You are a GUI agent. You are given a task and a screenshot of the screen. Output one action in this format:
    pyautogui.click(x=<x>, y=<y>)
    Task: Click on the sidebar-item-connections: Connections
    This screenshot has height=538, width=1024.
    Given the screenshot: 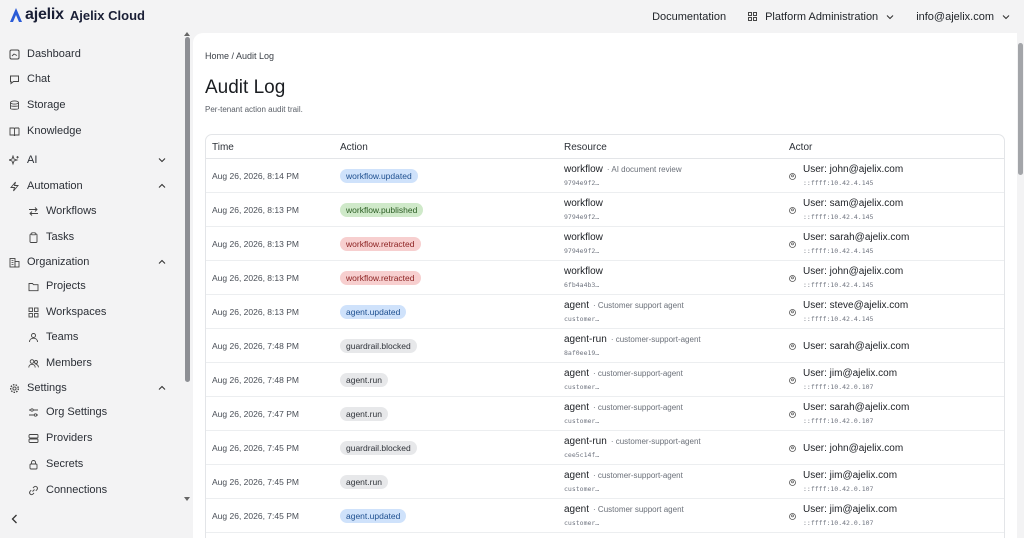 What is the action you would take?
    pyautogui.click(x=90, y=490)
    